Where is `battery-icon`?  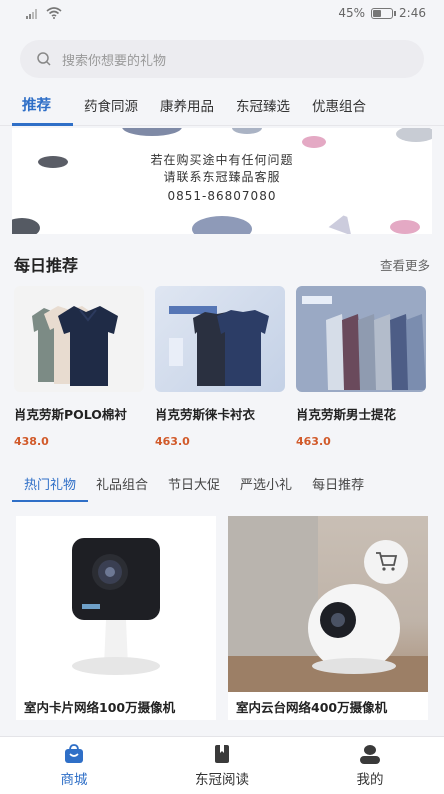
battery-icon is located at coordinates (384, 13).